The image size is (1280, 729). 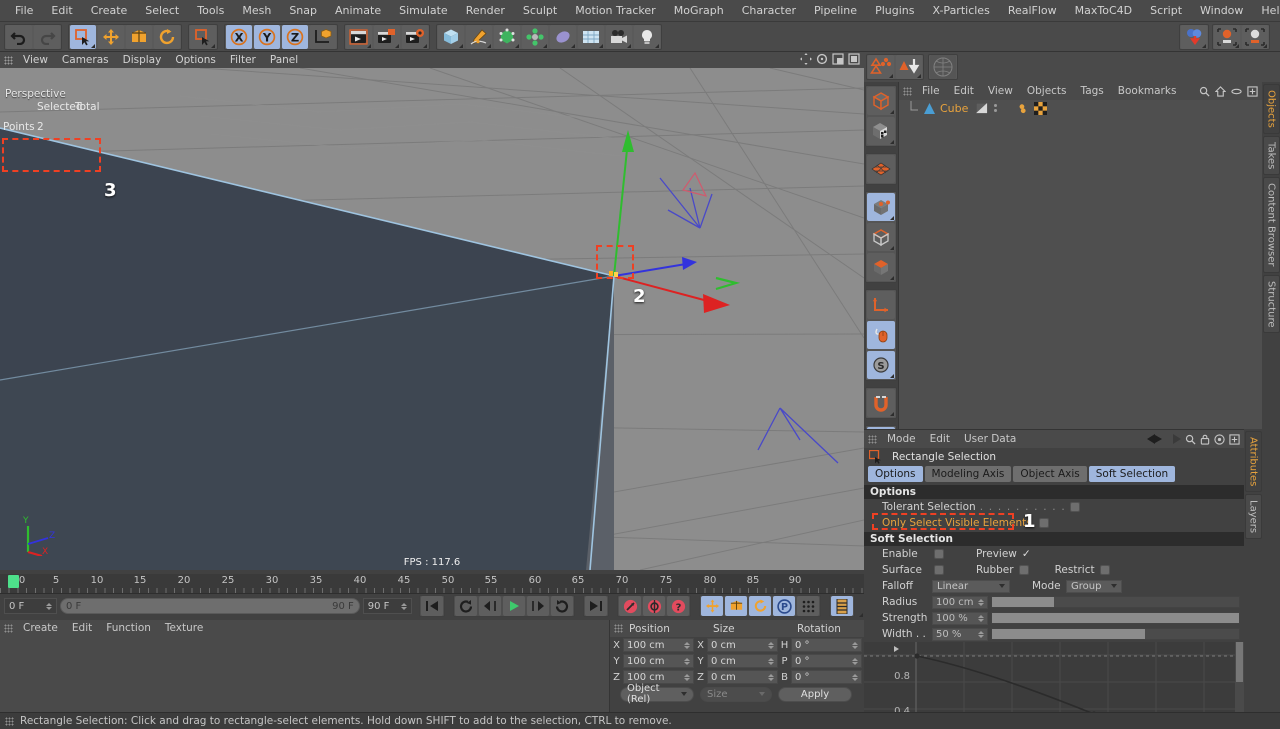 What do you see at coordinates (1253, 517) in the screenshot?
I see `side-tab-layers: Layers` at bounding box center [1253, 517].